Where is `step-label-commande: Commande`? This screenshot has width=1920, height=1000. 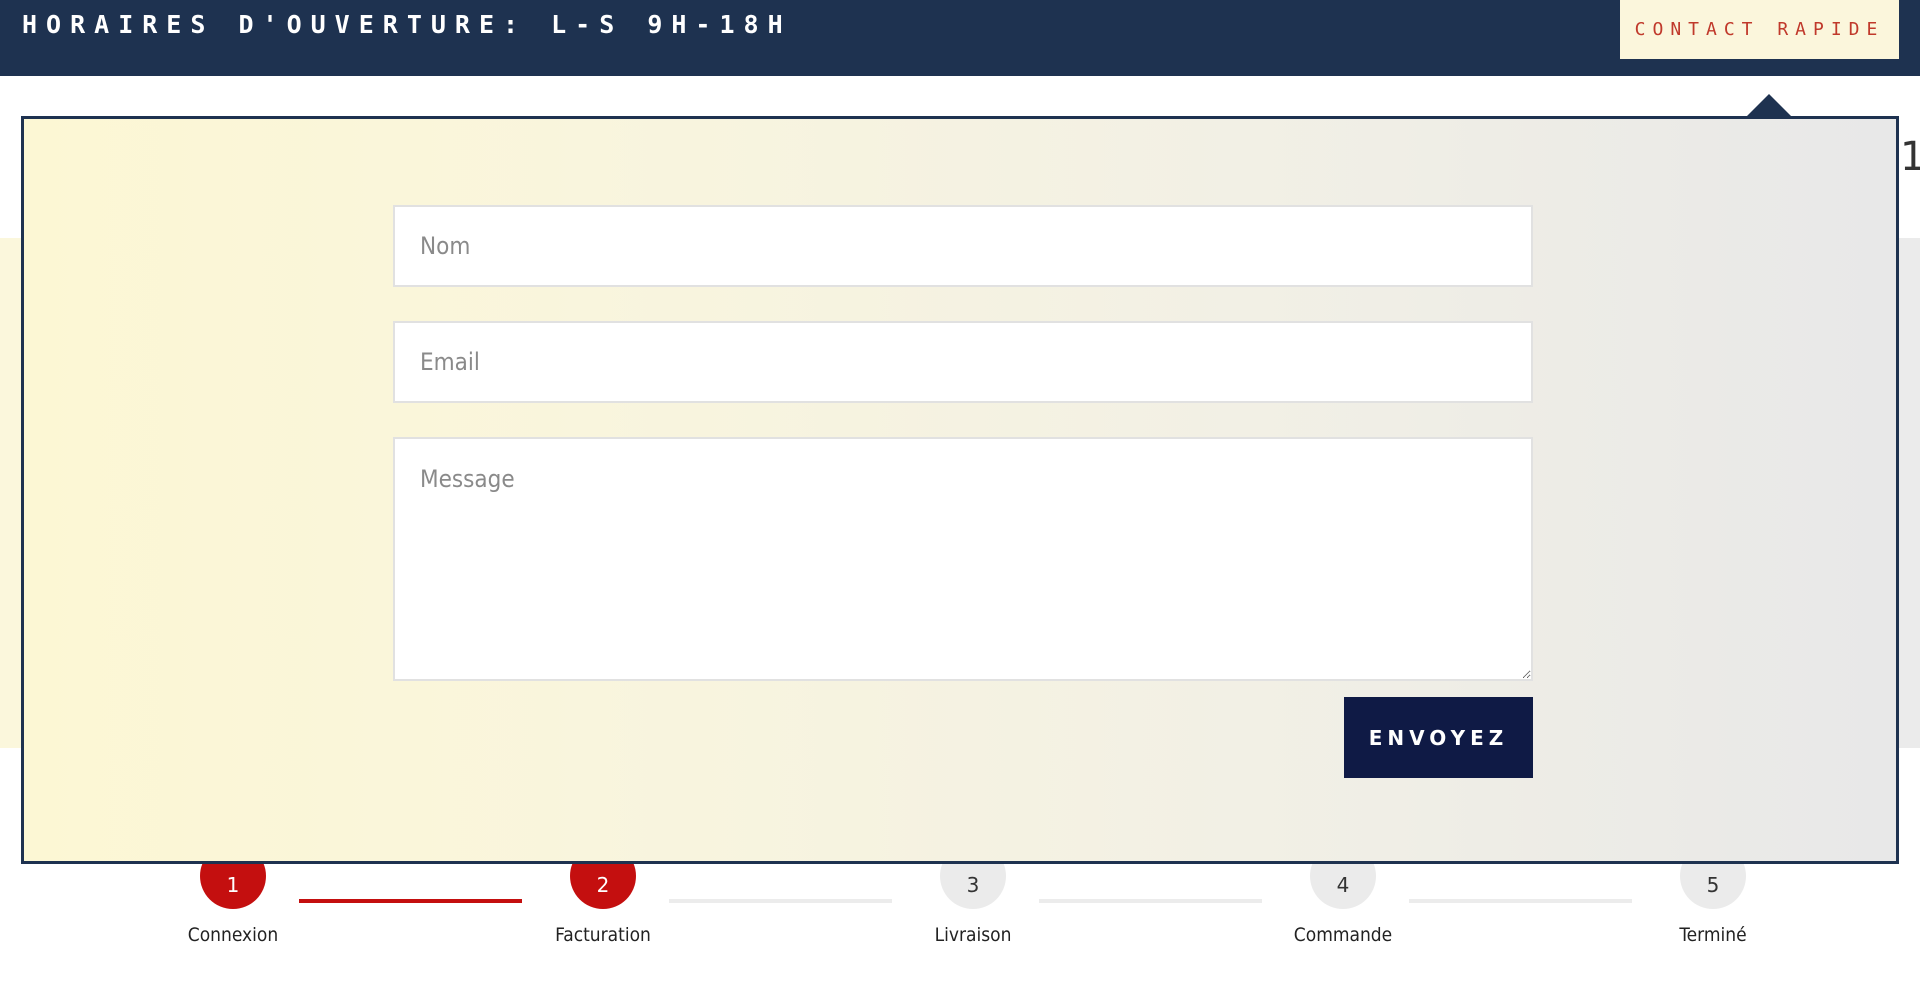
step-label-commande: Commande is located at coordinates (1343, 935).